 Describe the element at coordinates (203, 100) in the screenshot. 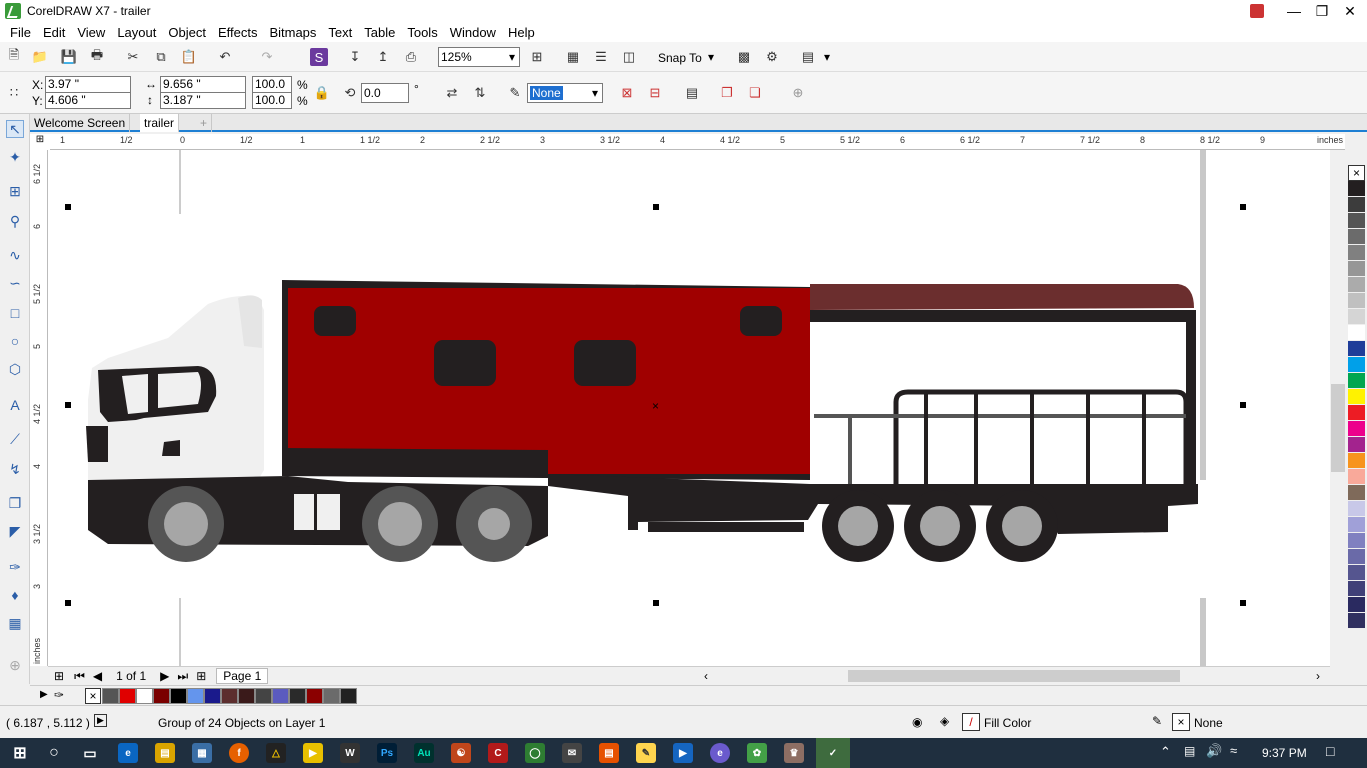

I see `height-field: 3.187 "` at that location.